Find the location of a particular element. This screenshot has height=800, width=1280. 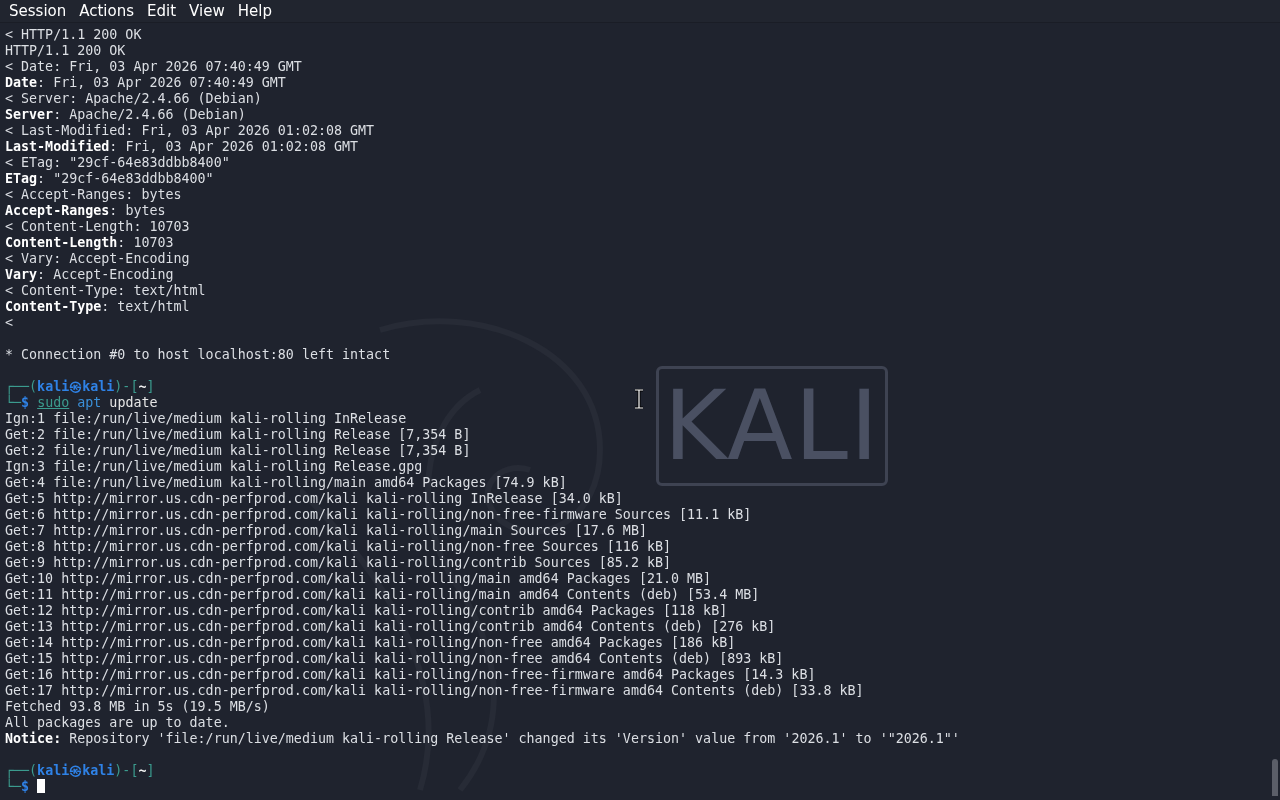

terminal-line: Fetched 93.8 MB in 5s (19.5 MB/s) is located at coordinates (137, 707).